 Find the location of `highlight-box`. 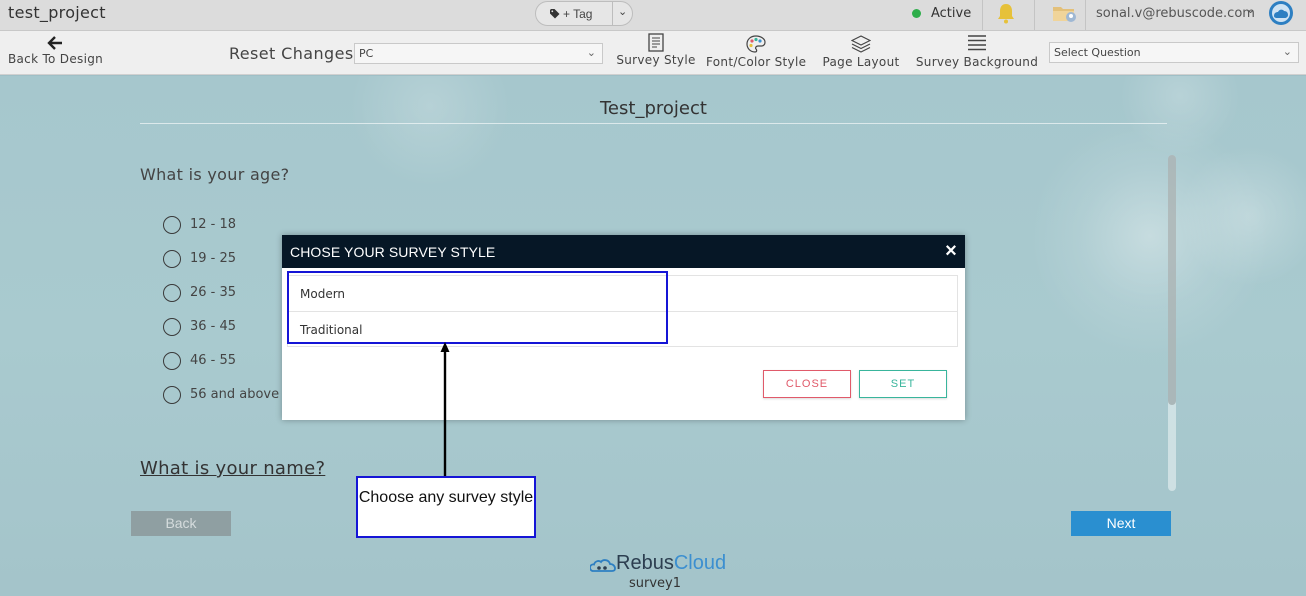

highlight-box is located at coordinates (477, 307).